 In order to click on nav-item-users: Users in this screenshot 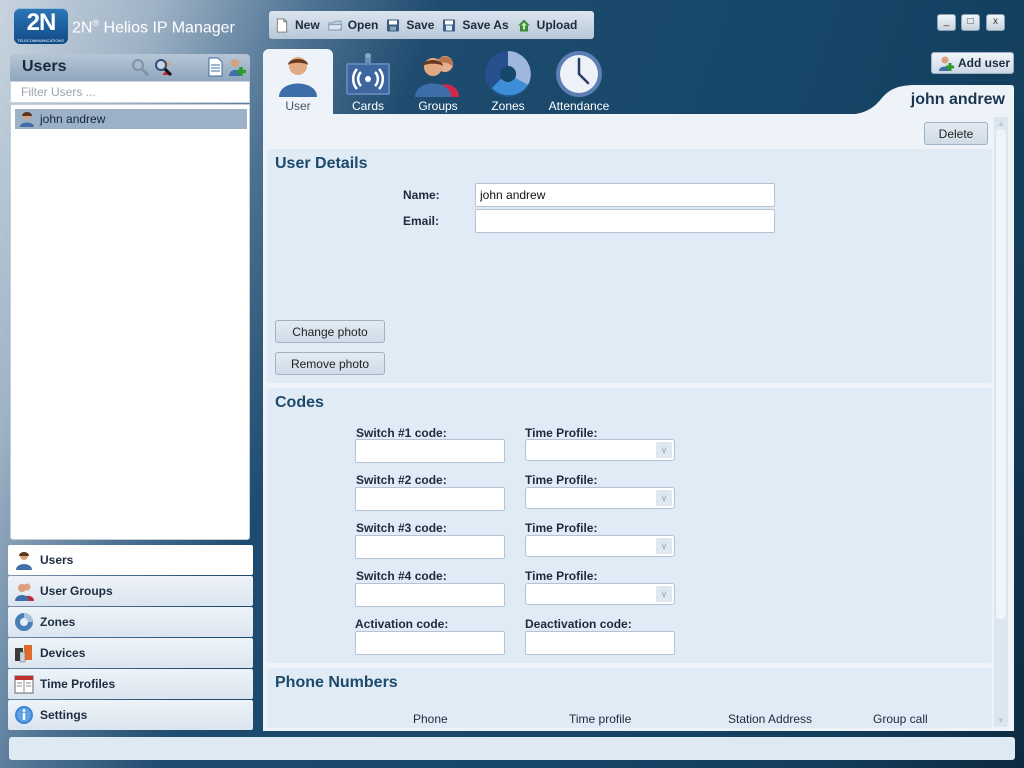, I will do `click(130, 560)`.